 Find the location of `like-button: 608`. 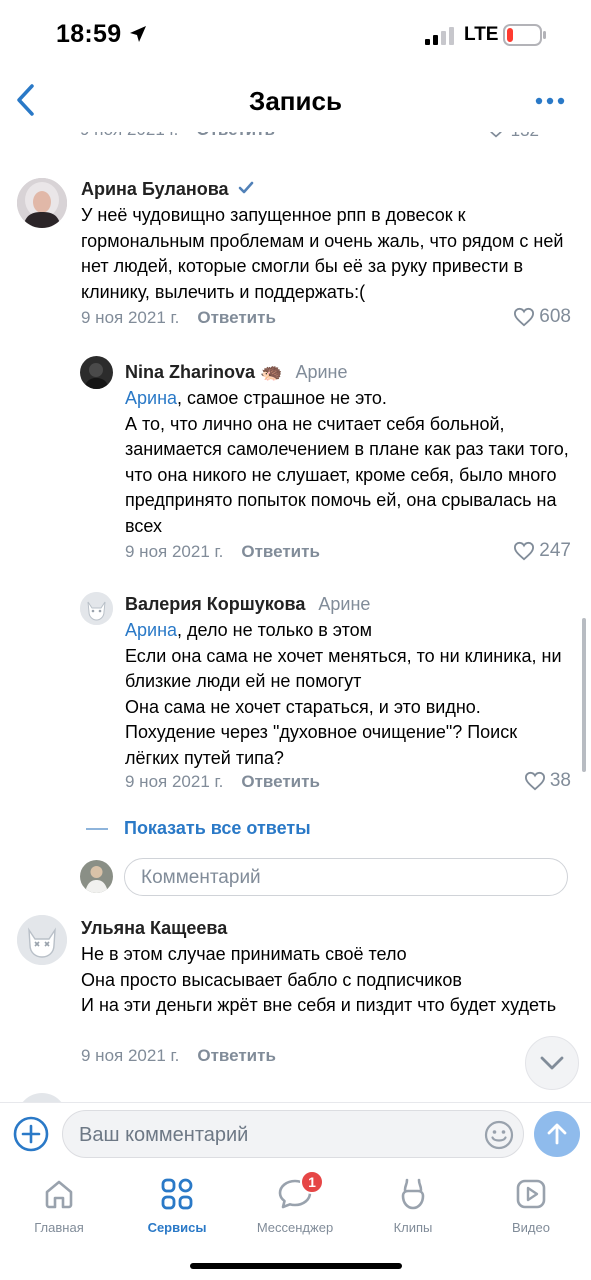

like-button: 608 is located at coordinates (542, 317).